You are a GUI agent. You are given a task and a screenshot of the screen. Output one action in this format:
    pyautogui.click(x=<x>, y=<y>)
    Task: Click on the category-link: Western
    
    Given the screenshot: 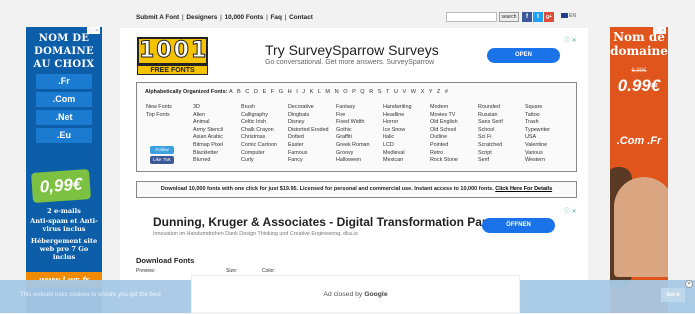 What is the action you would take?
    pyautogui.click(x=537, y=161)
    